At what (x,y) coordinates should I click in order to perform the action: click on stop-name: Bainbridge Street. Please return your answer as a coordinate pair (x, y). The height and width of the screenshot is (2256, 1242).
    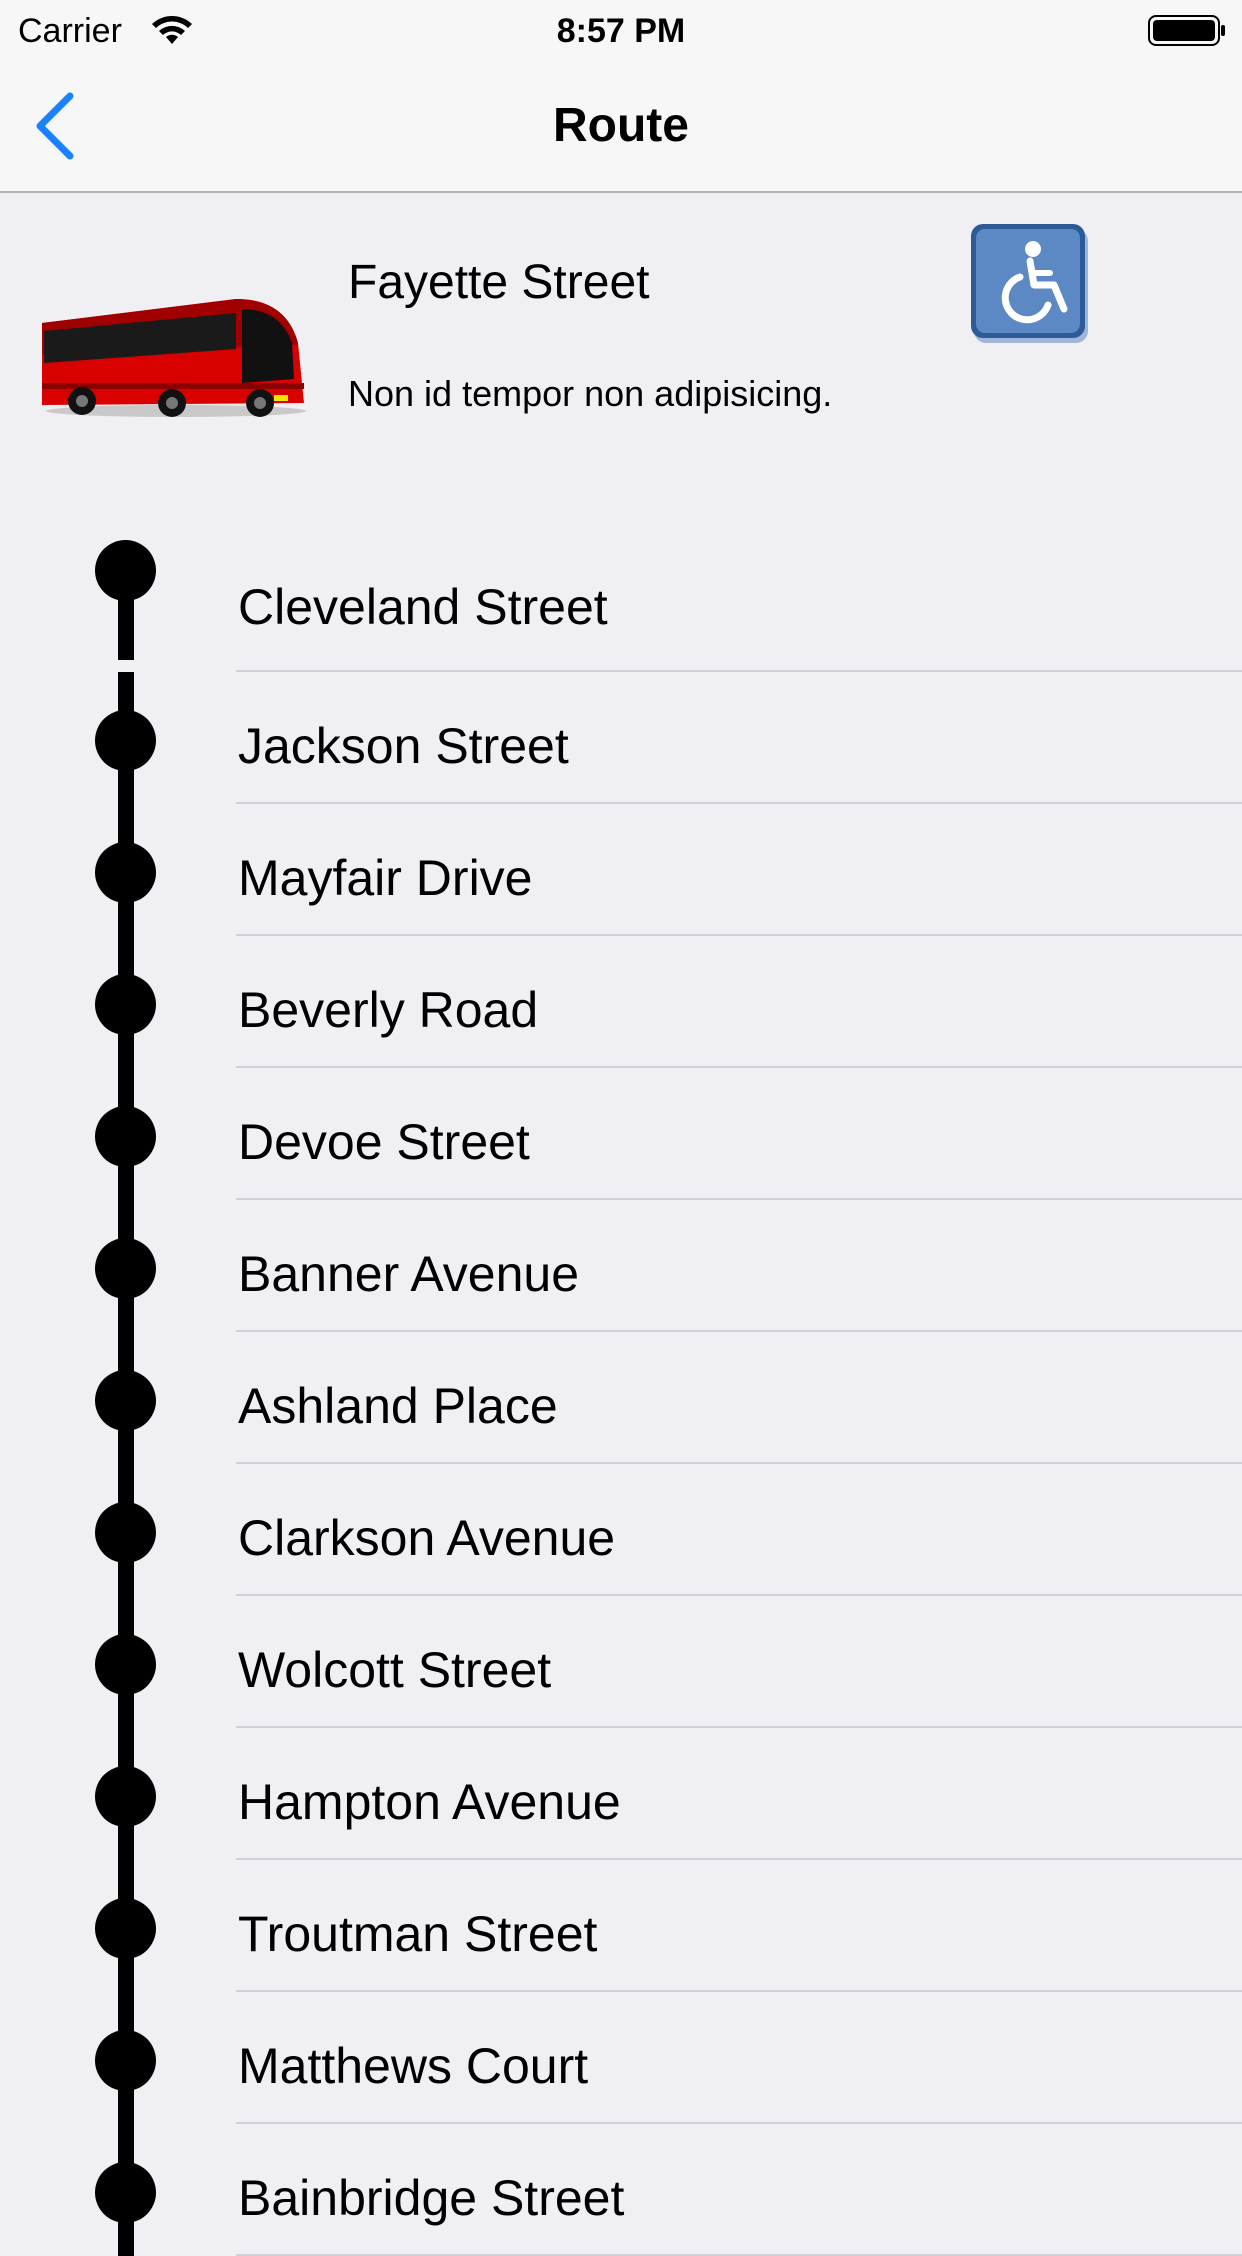
    Looking at the image, I should click on (431, 2198).